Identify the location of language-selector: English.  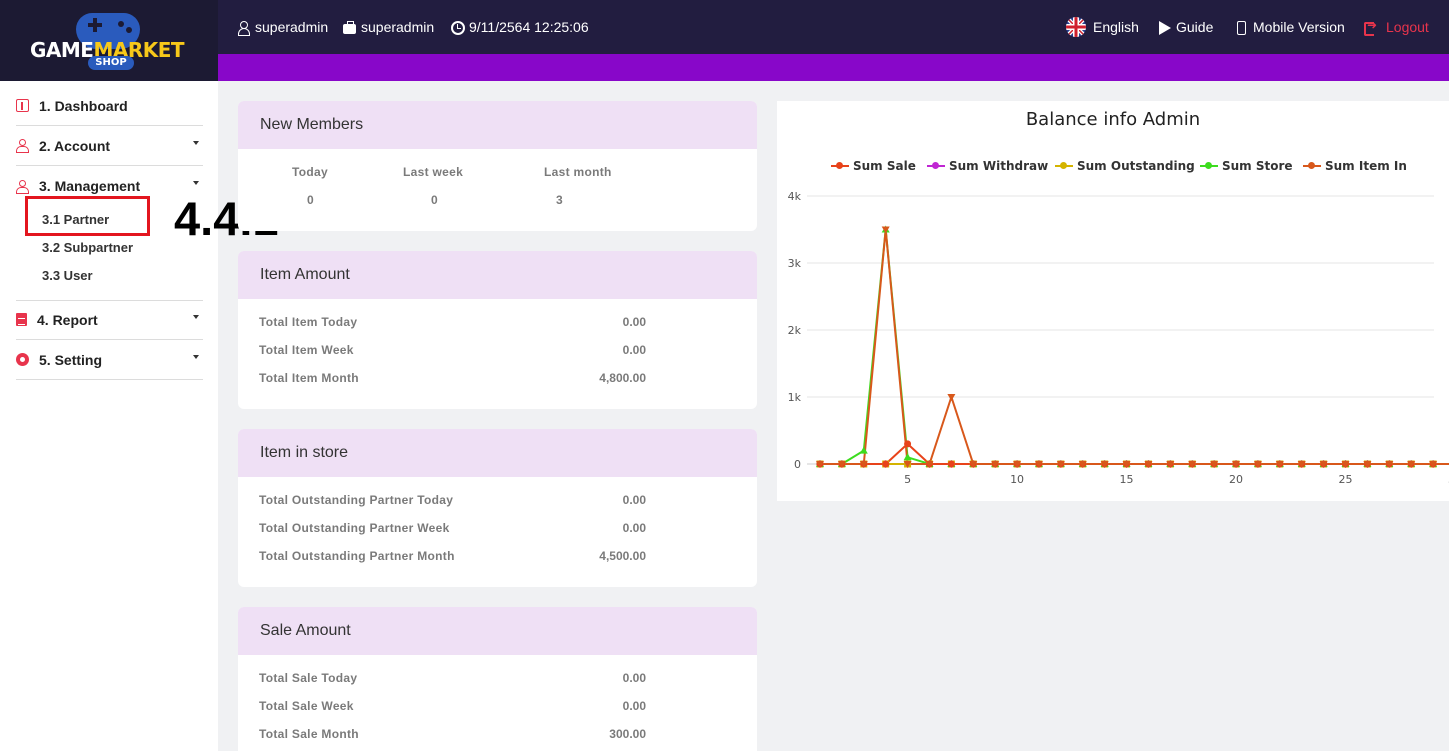
(1102, 27).